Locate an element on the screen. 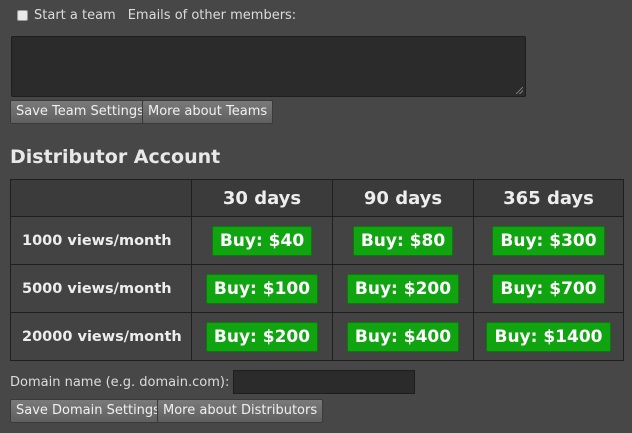 The height and width of the screenshot is (433, 632). more-about-distributors-button: More about Distributors is located at coordinates (240, 411).